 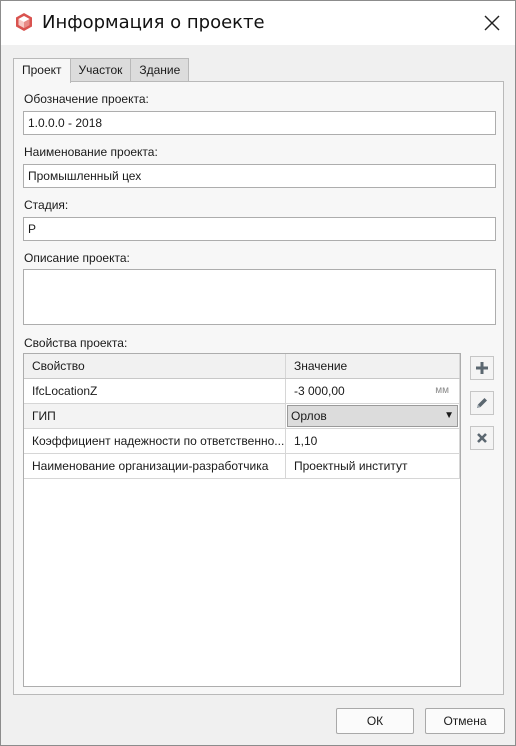 I want to click on cancel-button: Отмена, so click(x=465, y=721).